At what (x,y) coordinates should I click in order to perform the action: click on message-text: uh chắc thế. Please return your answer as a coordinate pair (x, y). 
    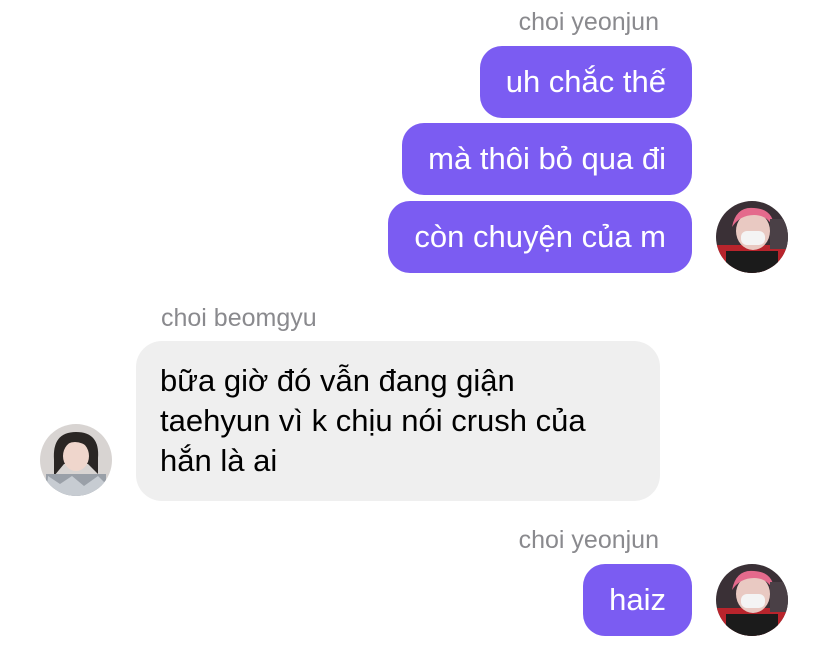
    Looking at the image, I should click on (585, 81).